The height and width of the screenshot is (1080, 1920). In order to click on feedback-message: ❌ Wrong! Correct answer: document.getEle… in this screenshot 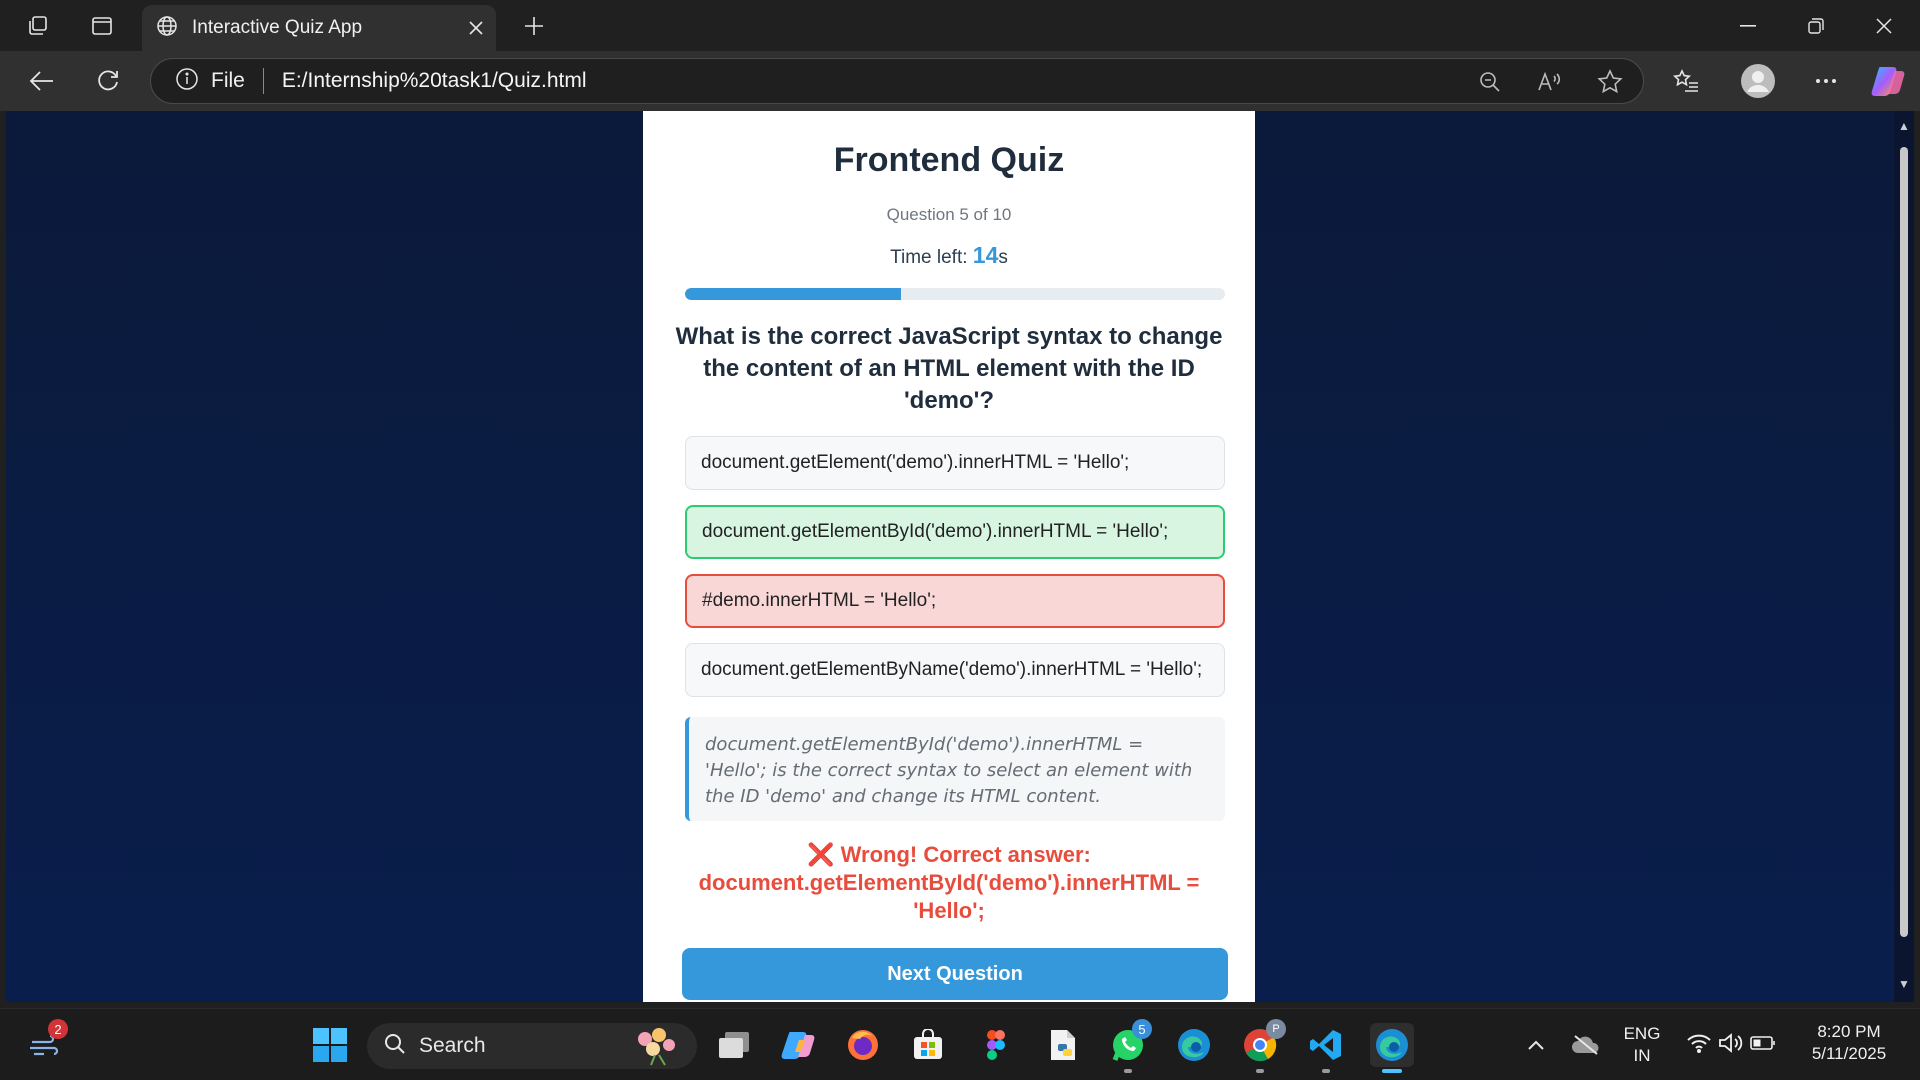, I will do `click(949, 882)`.